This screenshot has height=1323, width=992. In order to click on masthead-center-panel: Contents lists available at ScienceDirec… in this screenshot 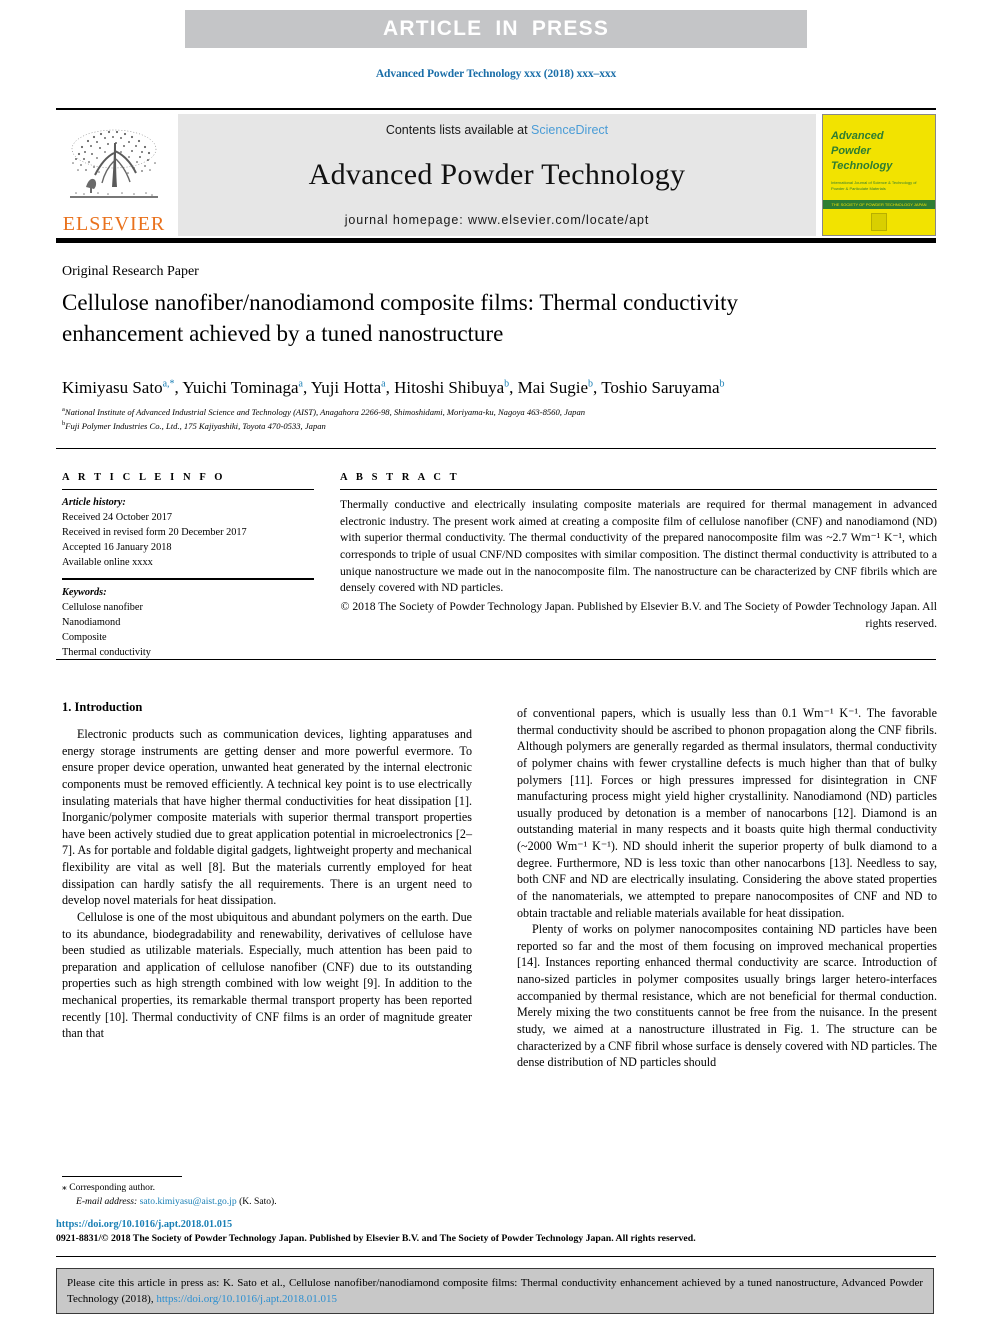, I will do `click(497, 175)`.